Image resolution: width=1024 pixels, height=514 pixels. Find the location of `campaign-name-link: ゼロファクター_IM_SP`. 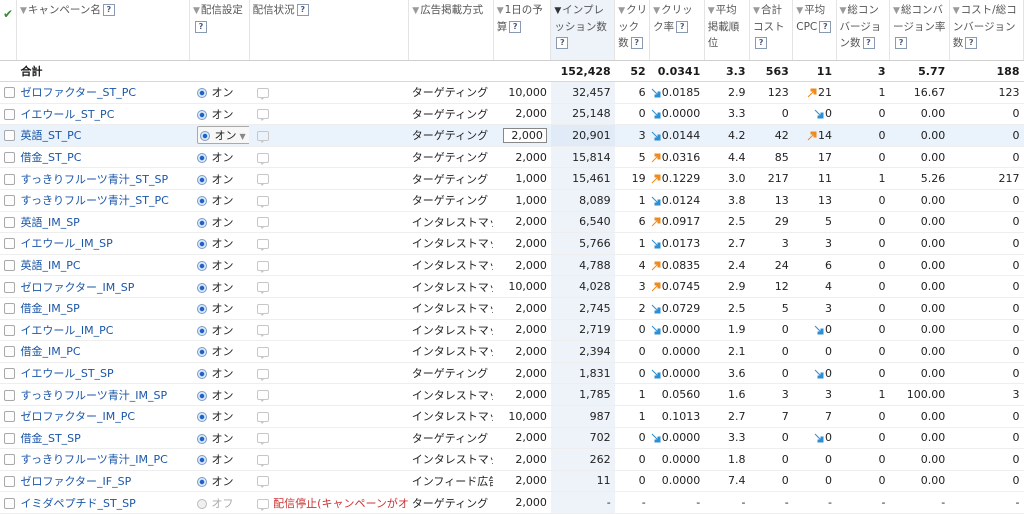

campaign-name-link: ゼロファクター_IM_SP is located at coordinates (103, 286).